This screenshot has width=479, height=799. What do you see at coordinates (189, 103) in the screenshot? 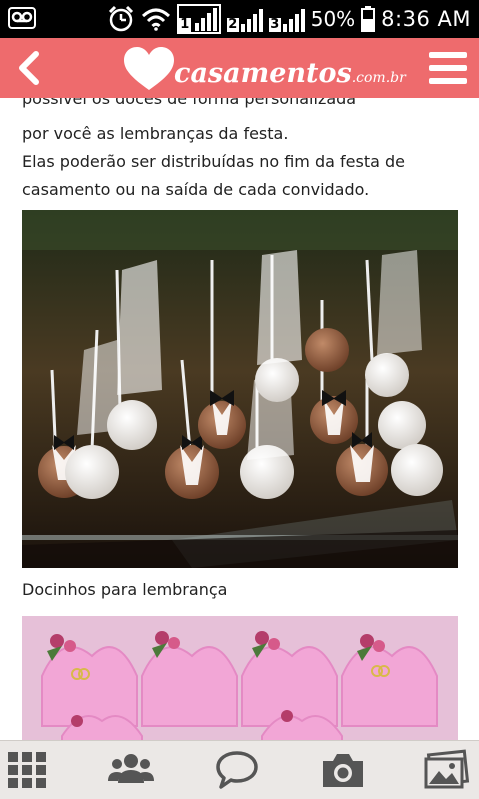
I see `partial-text-line: possível os doces de forma personalizada` at bounding box center [189, 103].